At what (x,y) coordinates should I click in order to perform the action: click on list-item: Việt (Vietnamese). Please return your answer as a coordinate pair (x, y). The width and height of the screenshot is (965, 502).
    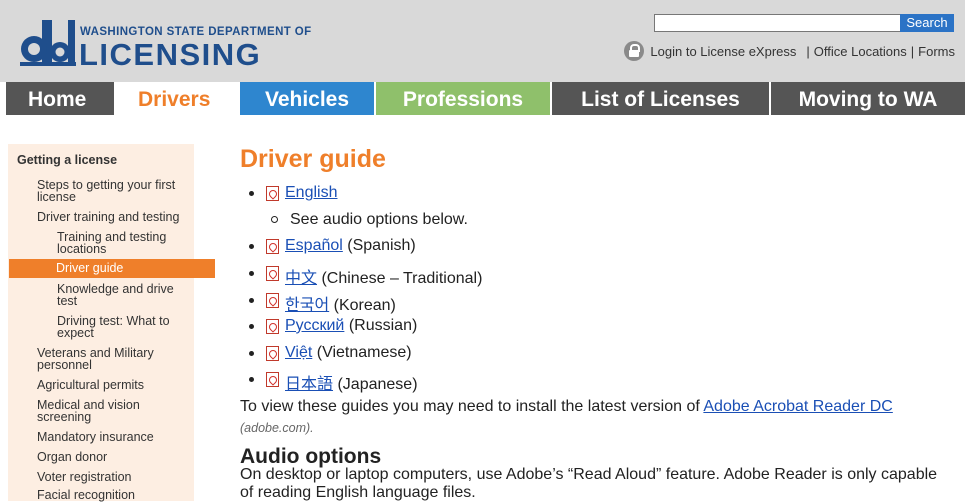
    Looking at the image, I should click on (348, 353).